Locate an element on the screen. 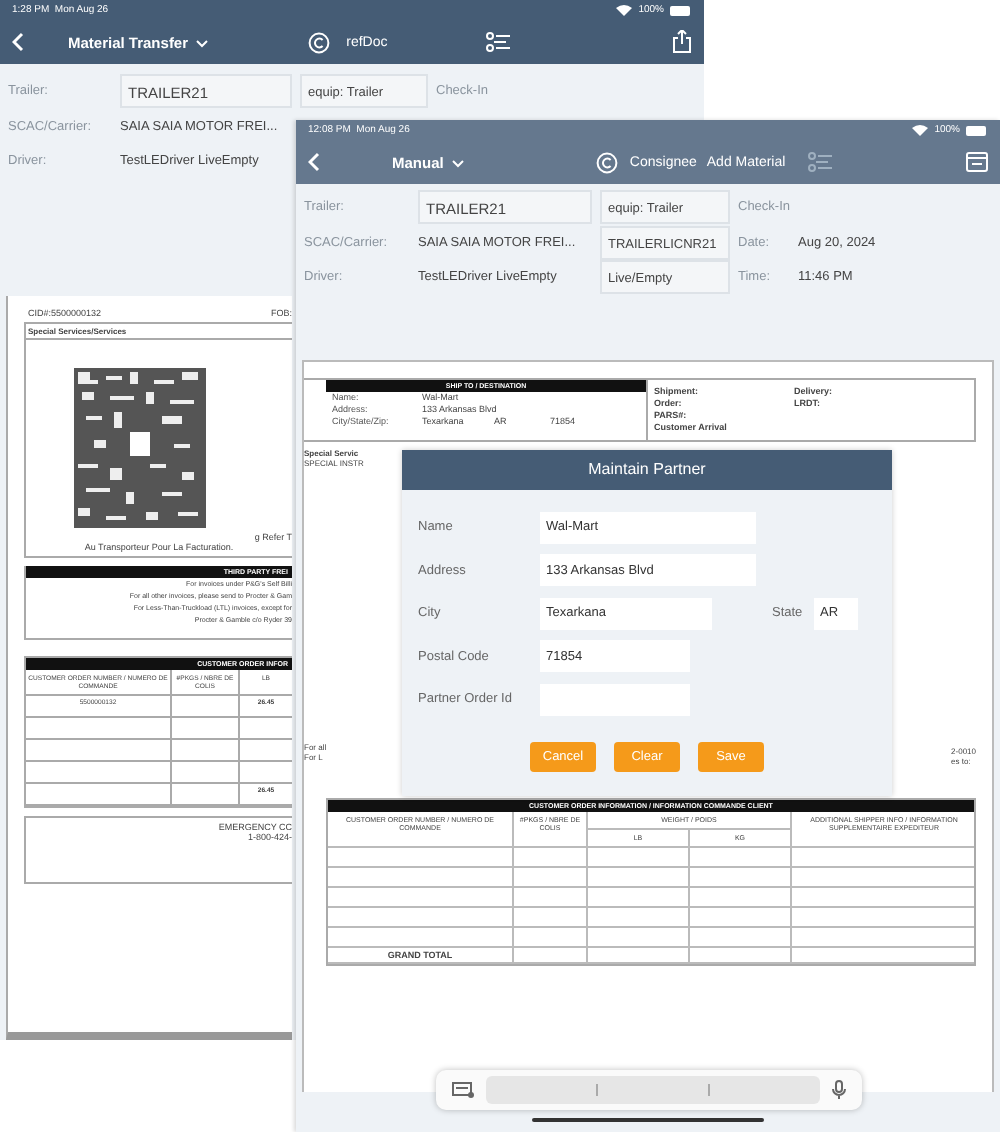 Image resolution: width=1000 pixels, height=1132 pixels. list-icon is located at coordinates (497, 42).